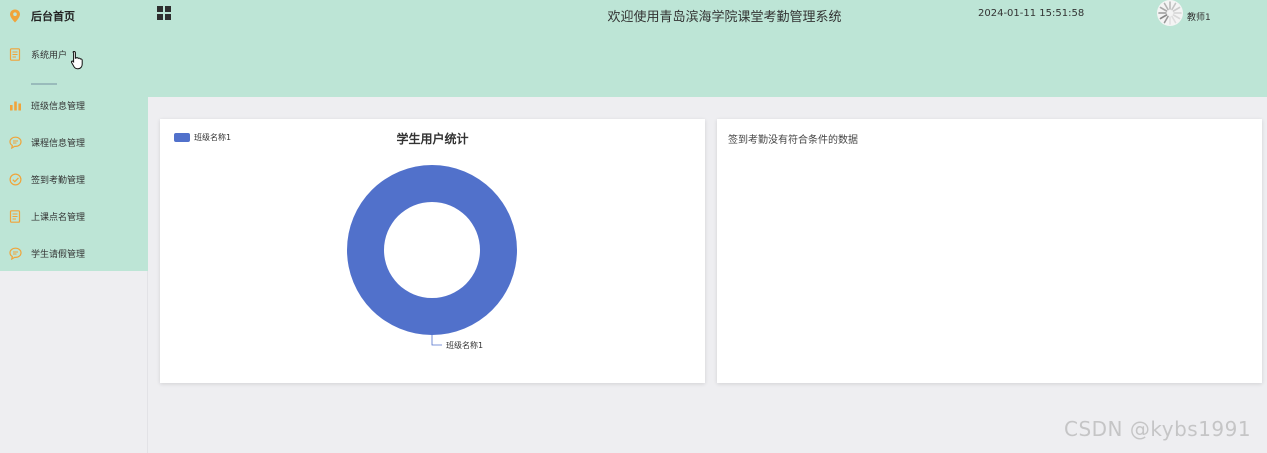 This screenshot has width=1267, height=453. What do you see at coordinates (1199, 16) in the screenshot?
I see `user-name: 教师1` at bounding box center [1199, 16].